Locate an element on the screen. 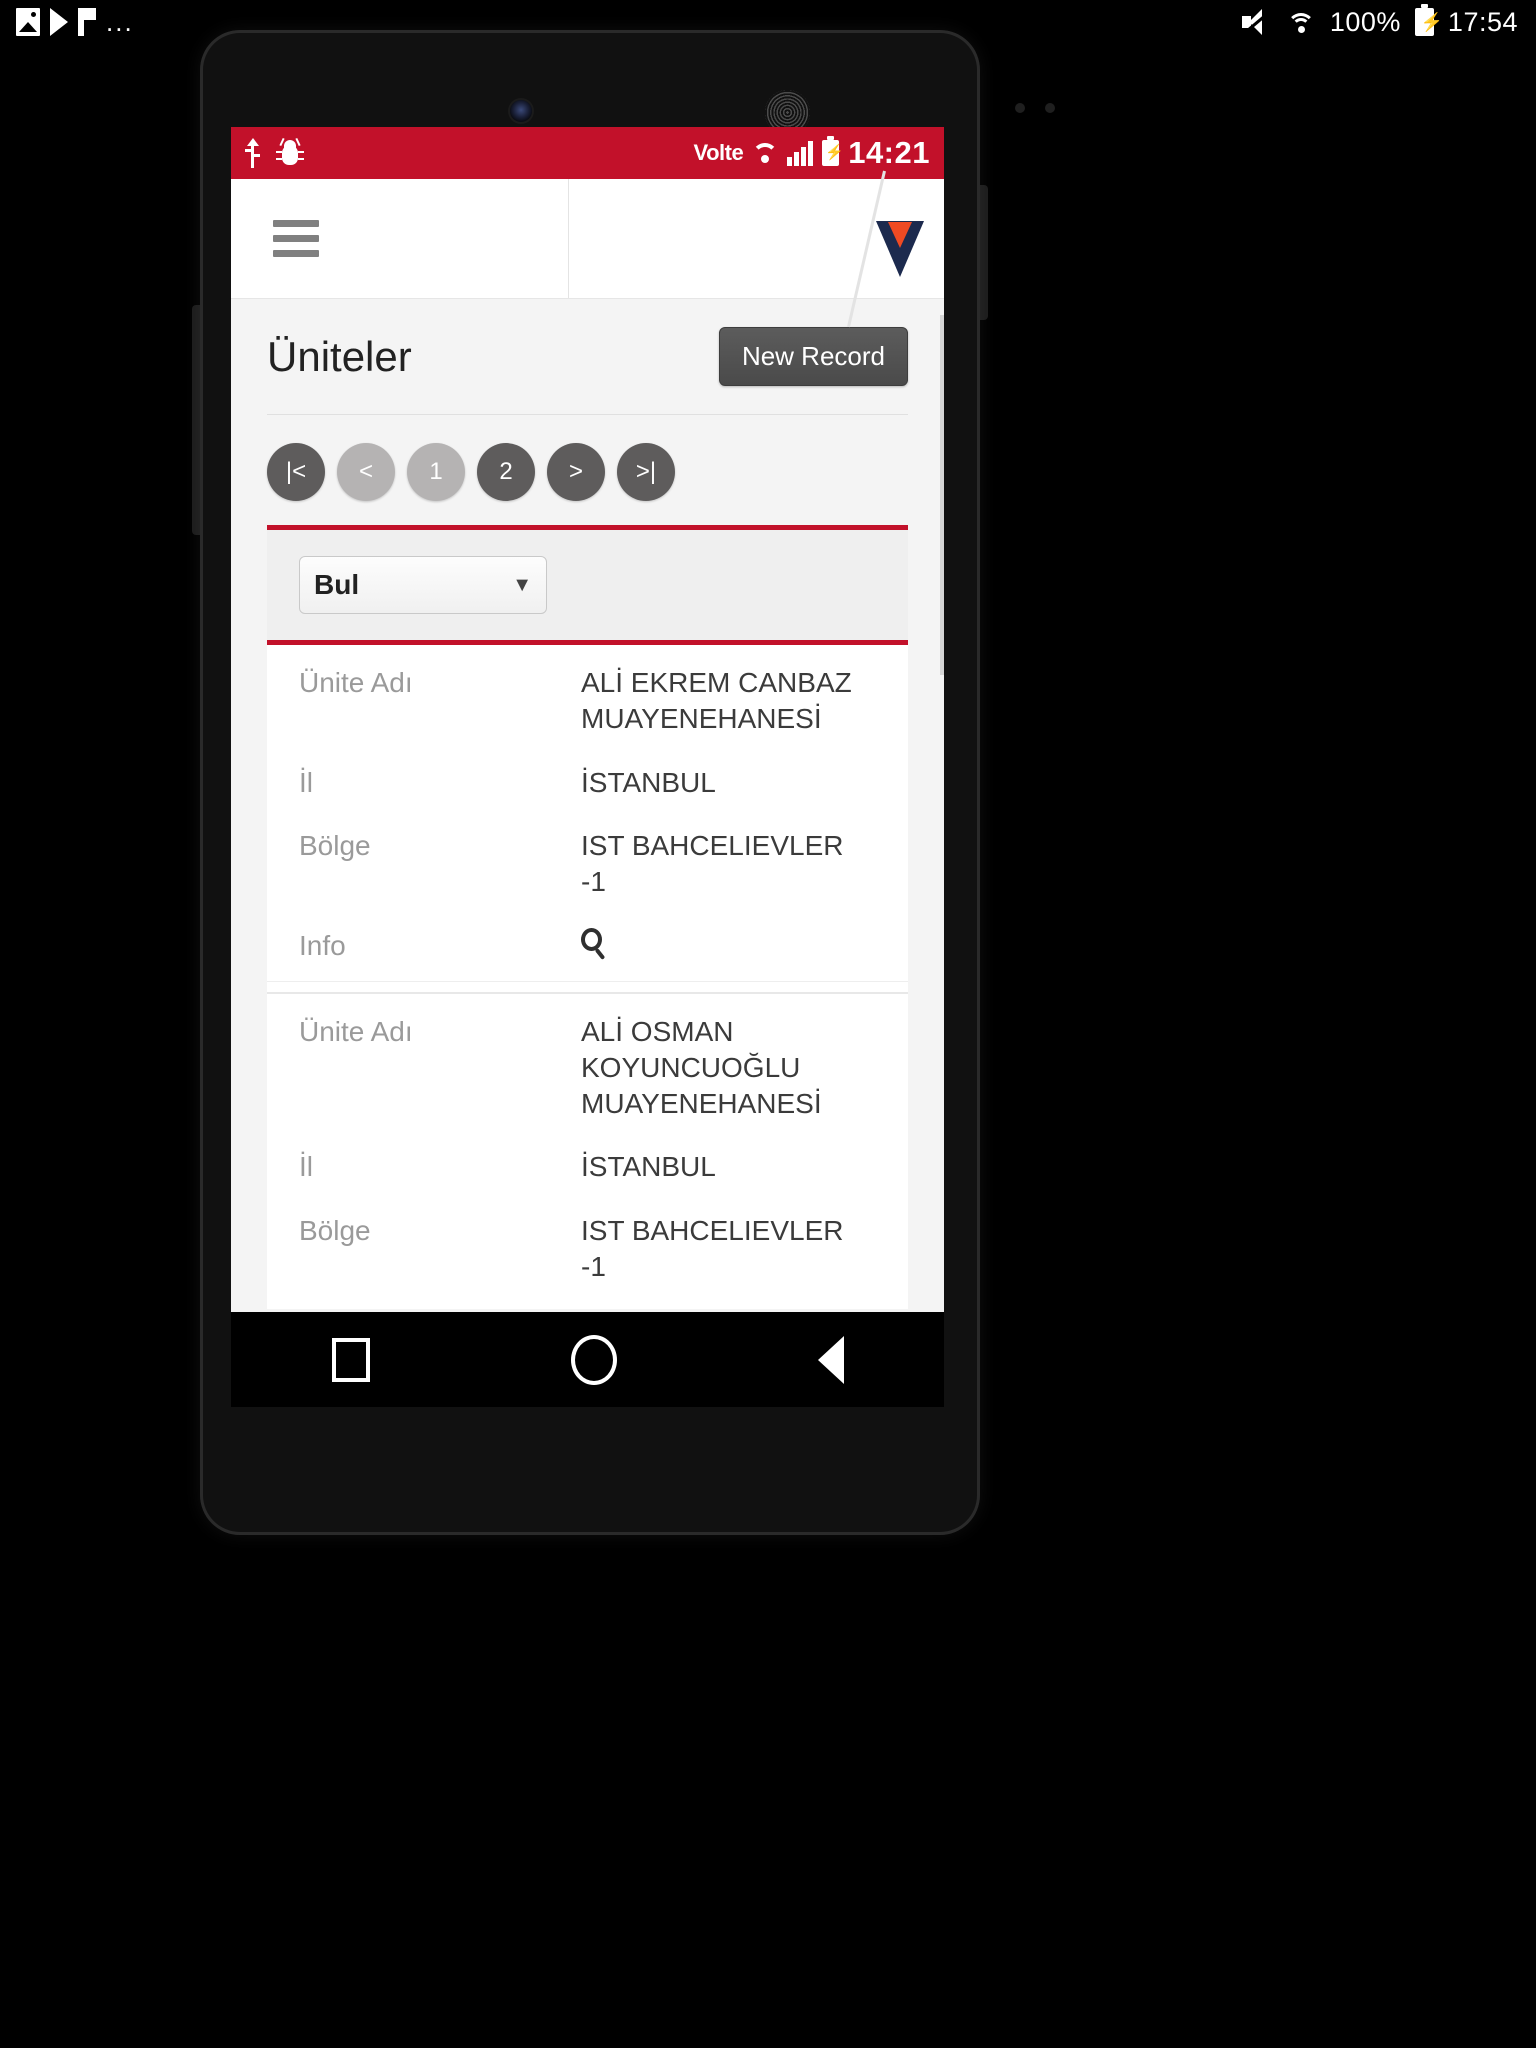 The image size is (1536, 2048). field-value is located at coordinates (594, 947).